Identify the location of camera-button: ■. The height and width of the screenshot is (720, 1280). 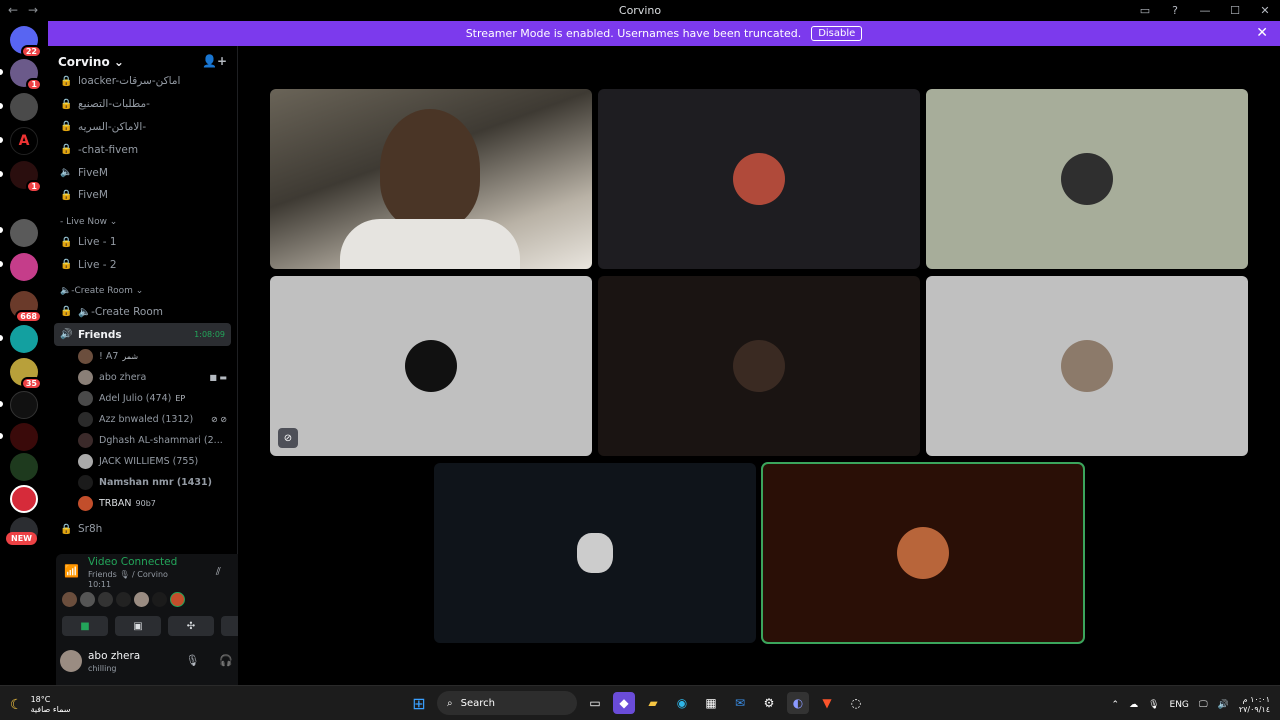
(85, 626).